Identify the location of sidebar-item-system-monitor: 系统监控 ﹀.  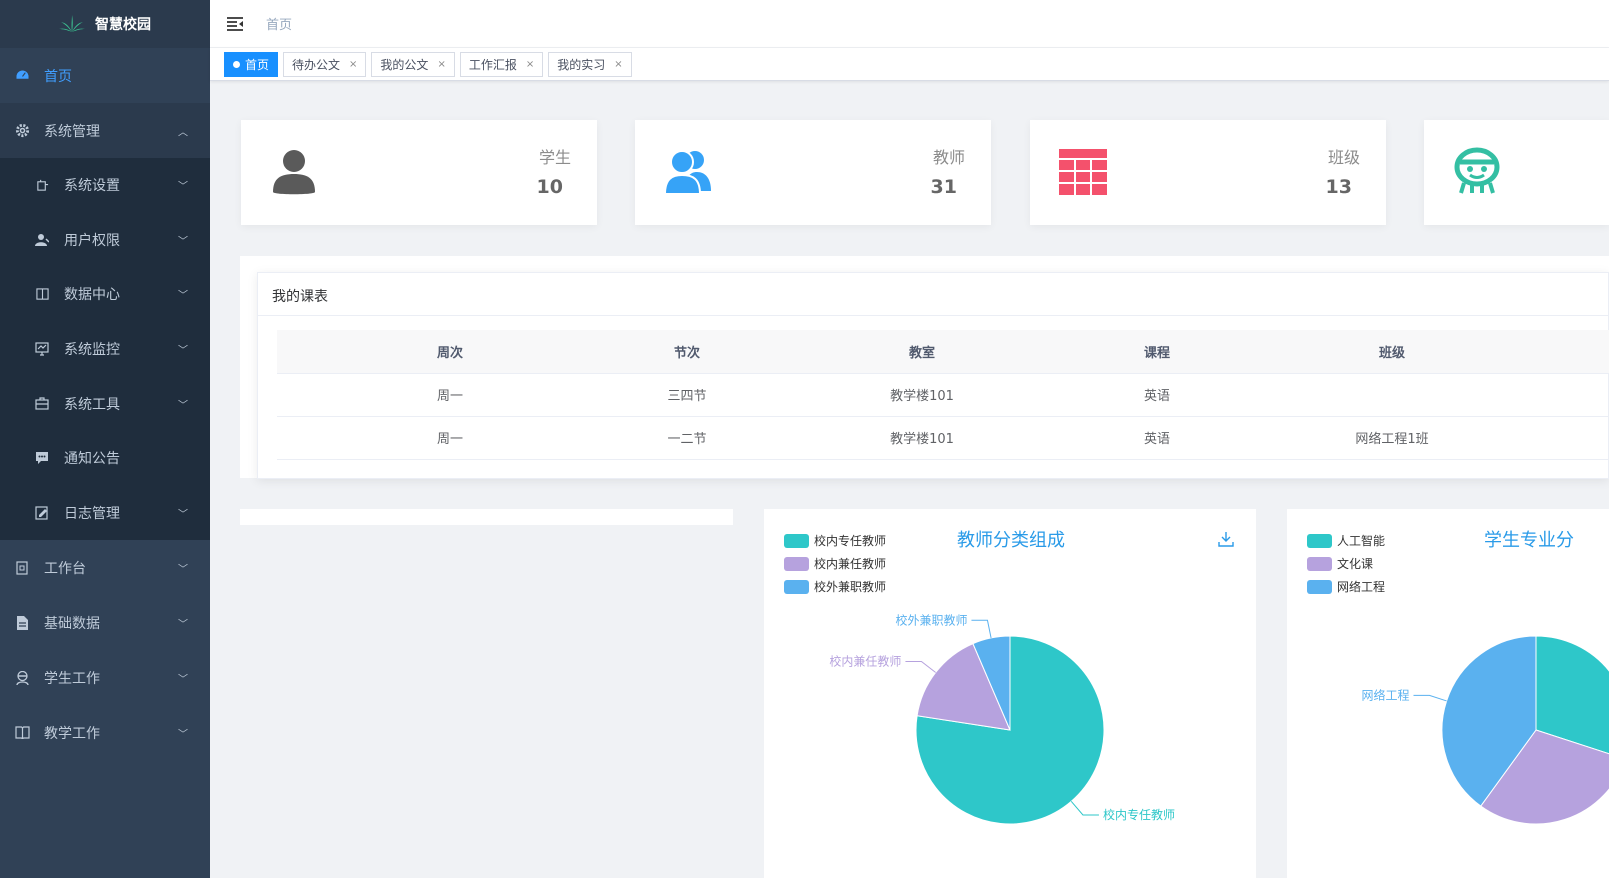
(105, 349).